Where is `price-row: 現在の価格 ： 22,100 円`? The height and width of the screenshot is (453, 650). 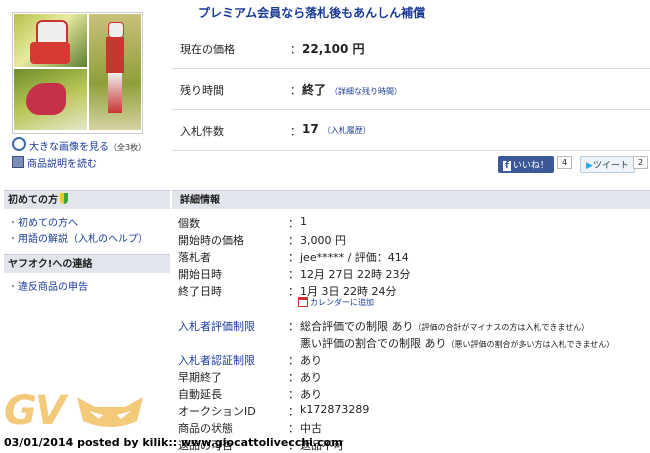 price-row: 現在の価格 ： 22,100 円 is located at coordinates (411, 48).